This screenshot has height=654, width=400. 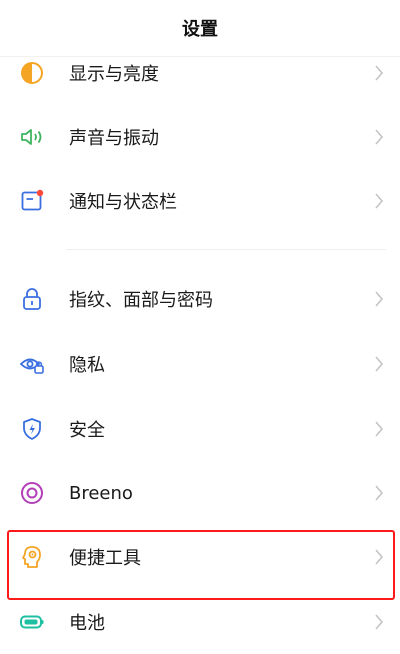 I want to click on settings-item-label: 电池, so click(x=87, y=623).